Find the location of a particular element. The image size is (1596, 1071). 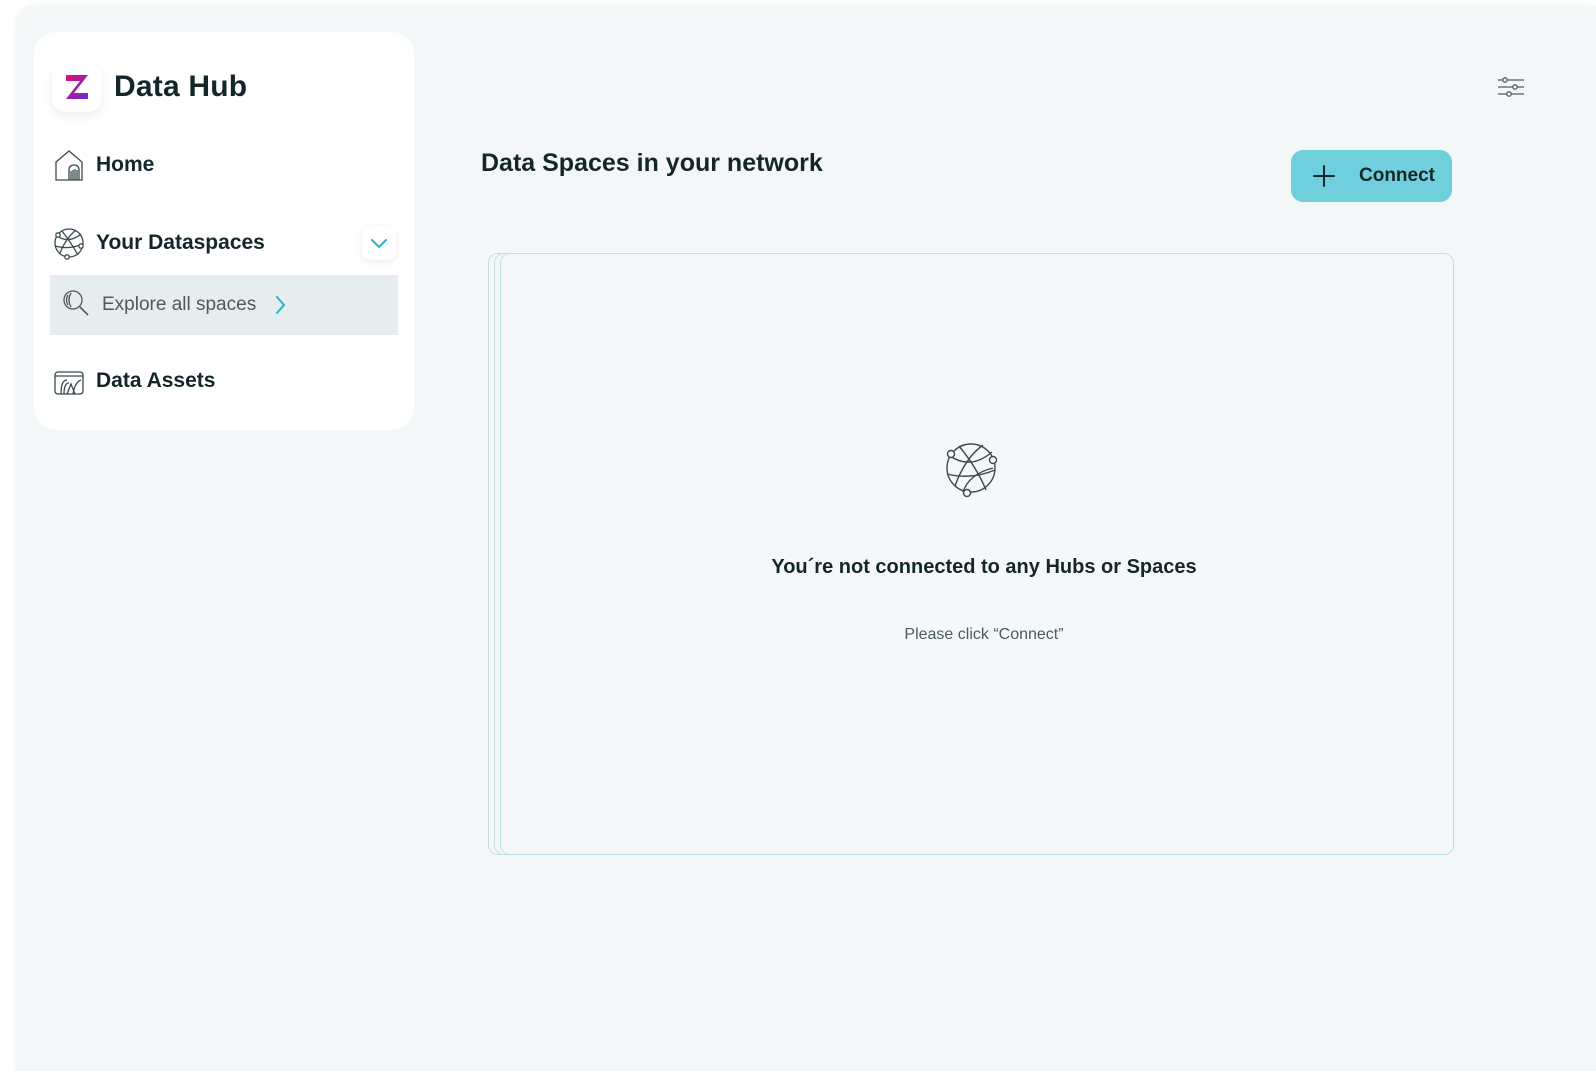

sidebar-subitem-label: Explore all spaces is located at coordinates (179, 304).